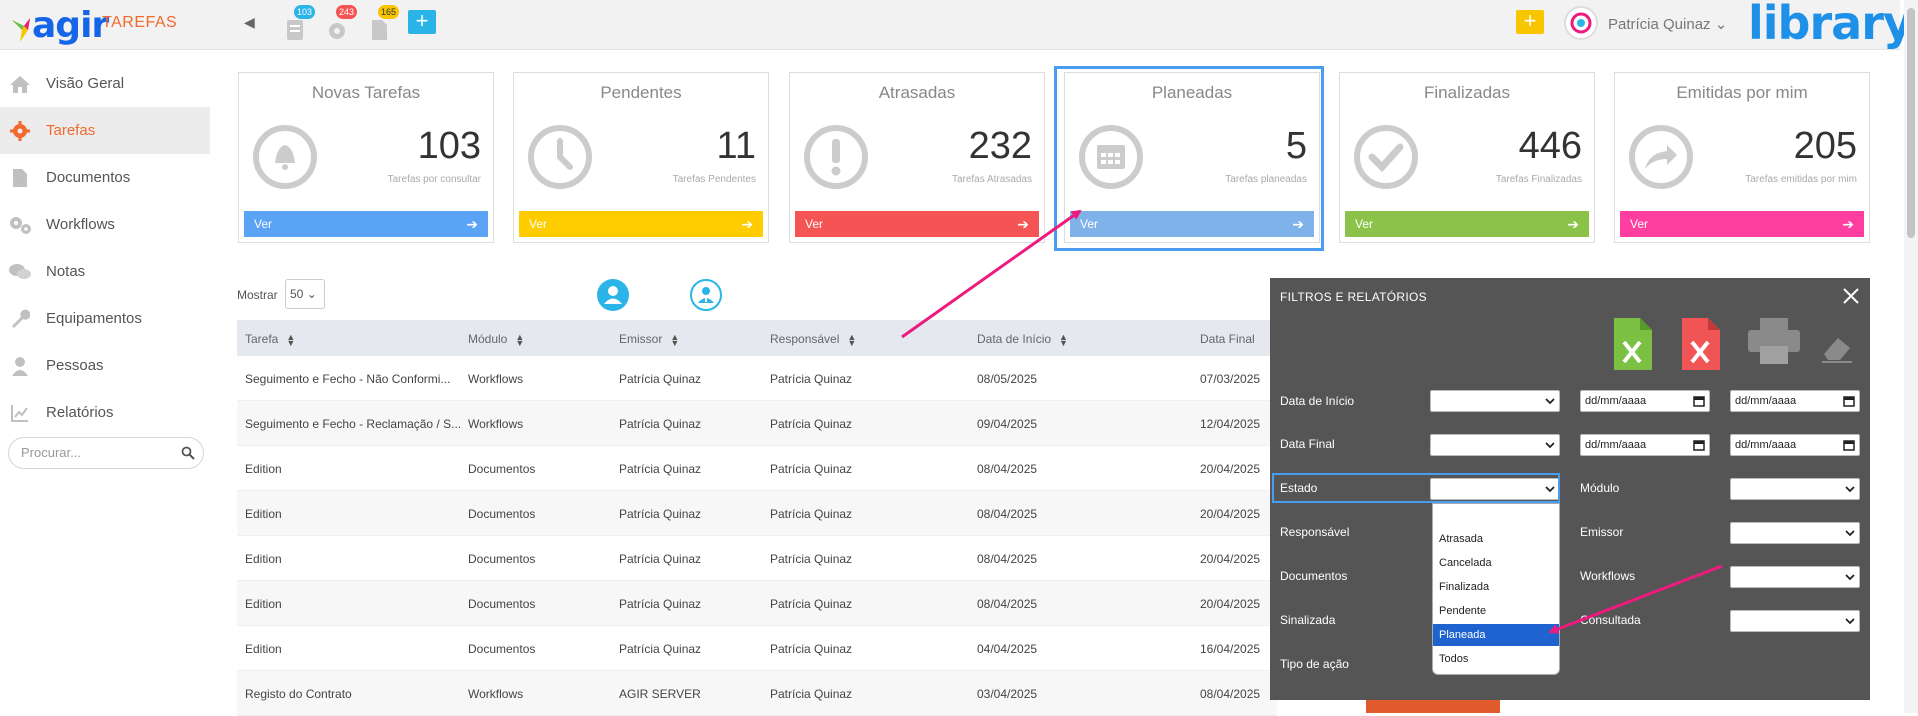  What do you see at coordinates (1230, 649) in the screenshot?
I see `cell-data-final: 16/04/2025` at bounding box center [1230, 649].